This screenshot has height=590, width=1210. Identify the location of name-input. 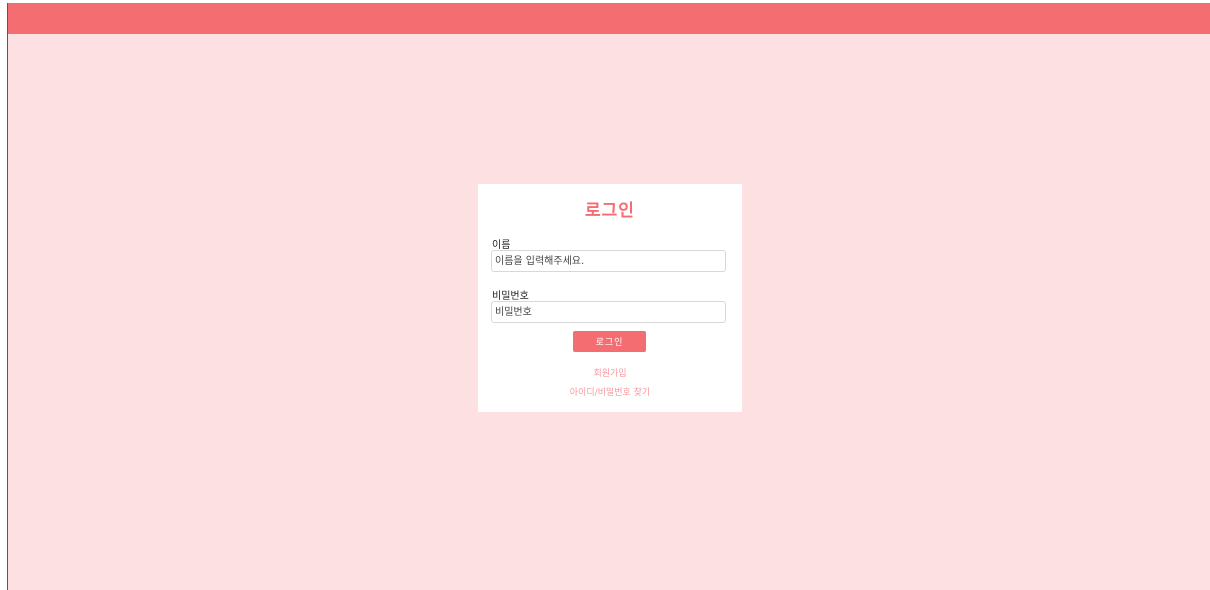
(608, 261).